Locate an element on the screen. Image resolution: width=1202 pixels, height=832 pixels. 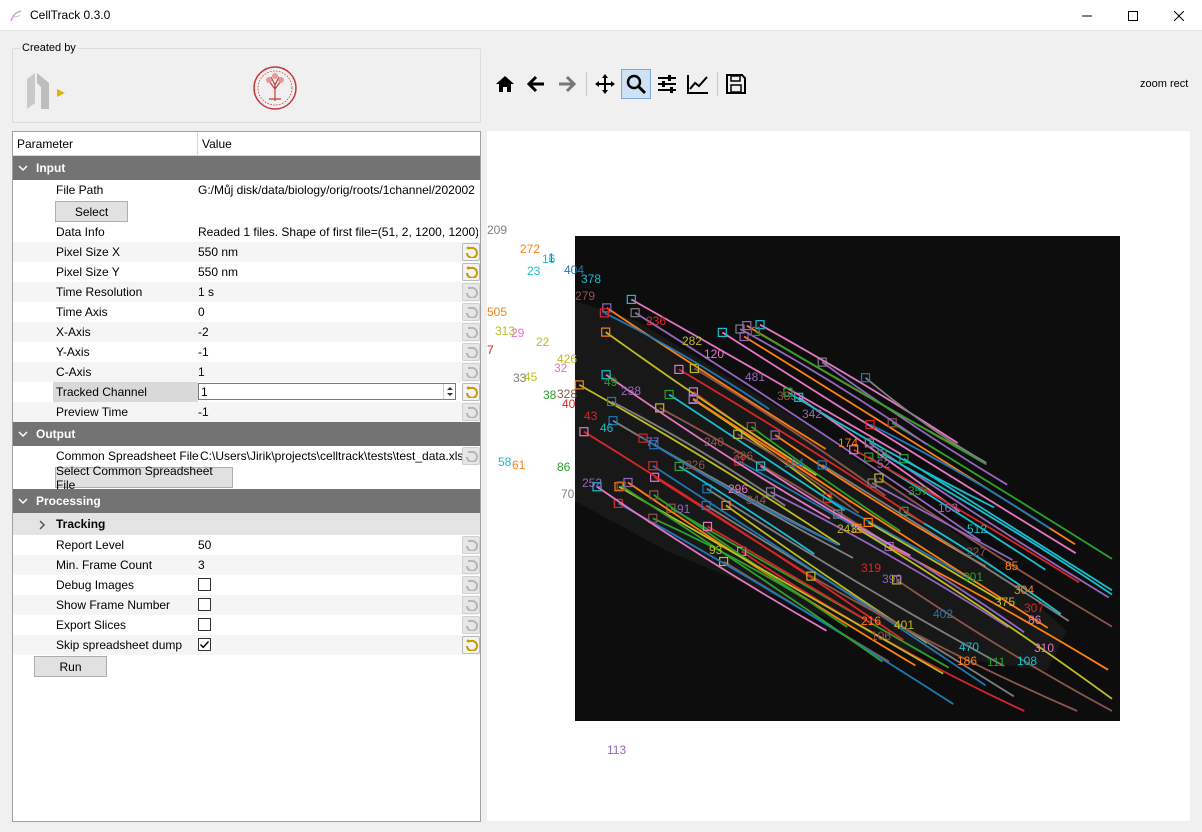
param-row-time-axis: Time Axis 0 is located at coordinates (246, 312).